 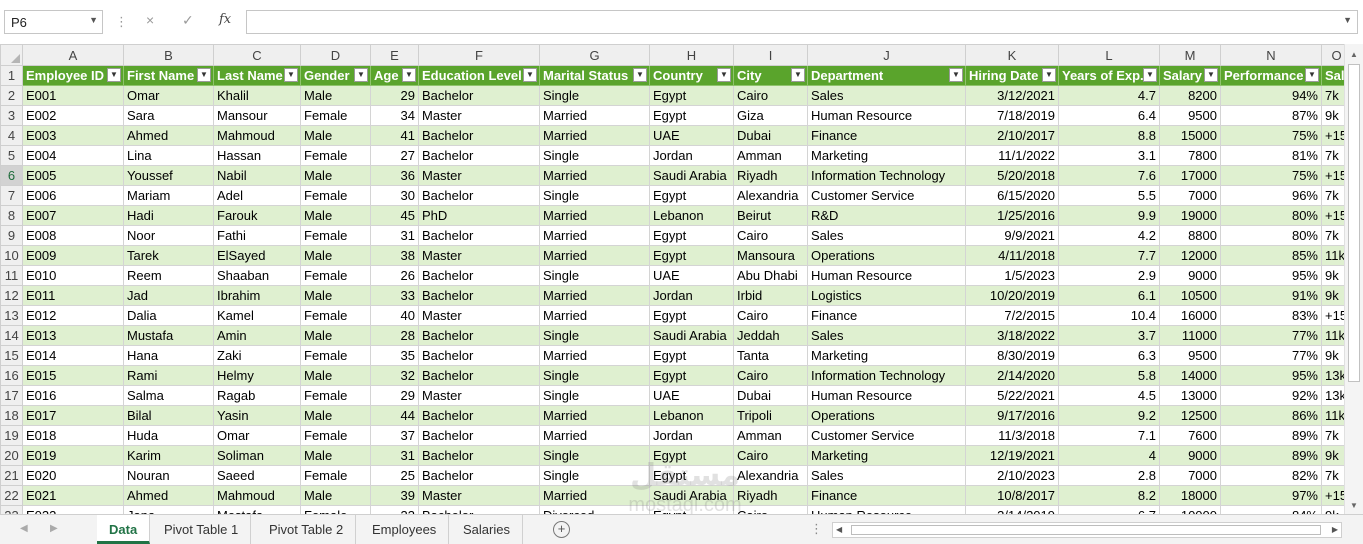 I want to click on table-cell: Alexandria, so click(x=770, y=475).